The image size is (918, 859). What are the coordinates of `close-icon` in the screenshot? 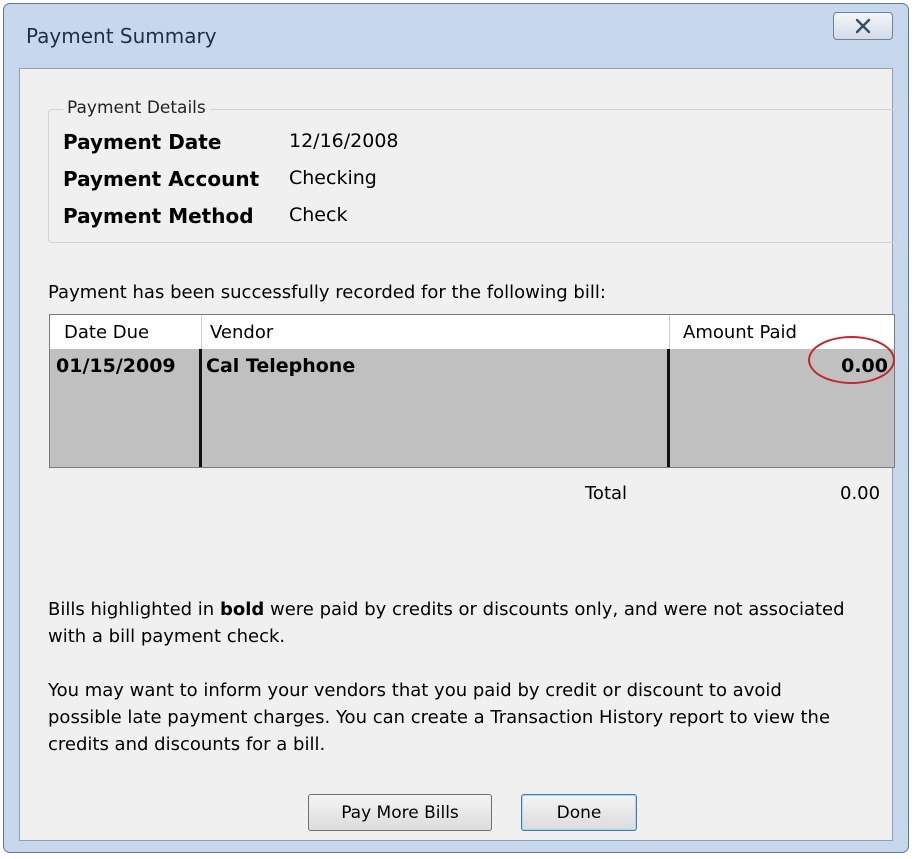 It's located at (863, 26).